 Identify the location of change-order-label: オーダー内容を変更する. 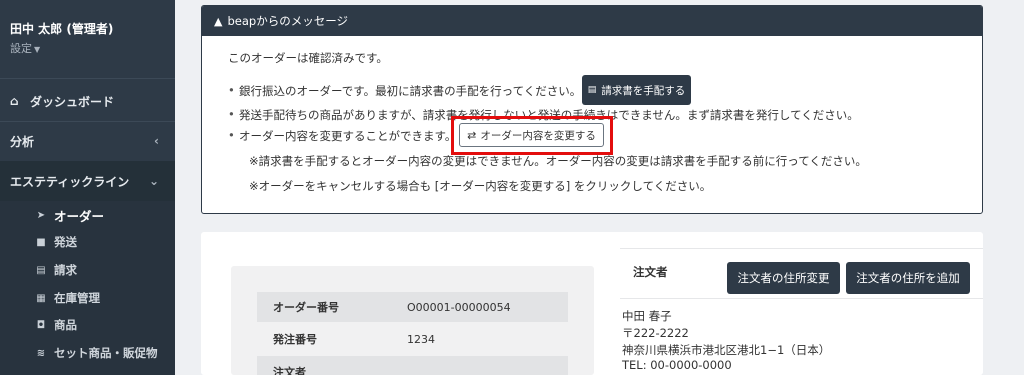
(538, 135).